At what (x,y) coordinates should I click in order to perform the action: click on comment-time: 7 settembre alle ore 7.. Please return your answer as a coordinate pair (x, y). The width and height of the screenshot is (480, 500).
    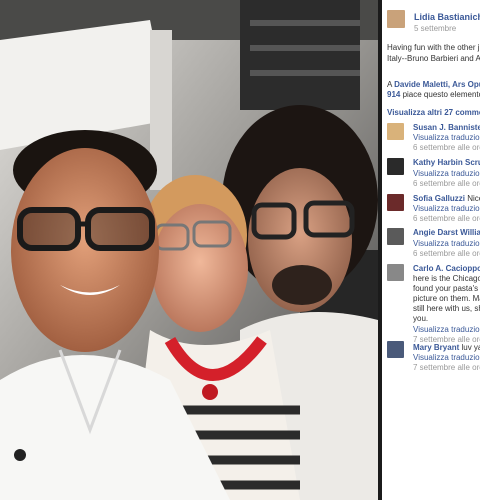
    Looking at the image, I should click on (446, 367).